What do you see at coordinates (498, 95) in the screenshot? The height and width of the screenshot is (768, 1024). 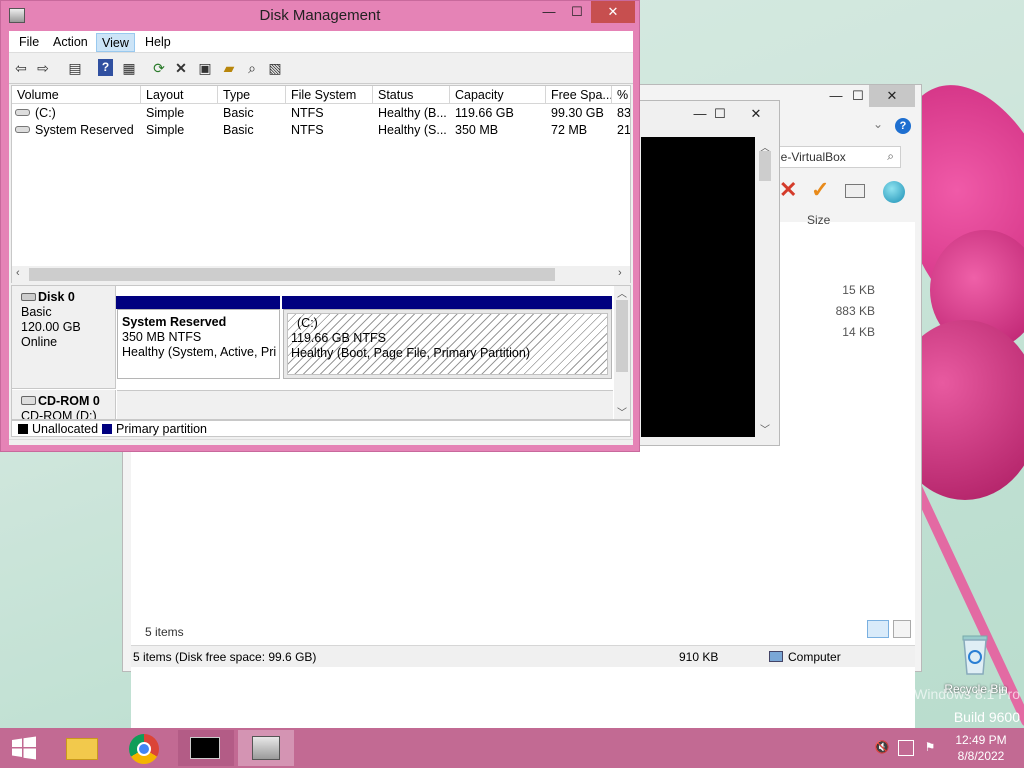 I see `column-header-capacity: Capacity` at bounding box center [498, 95].